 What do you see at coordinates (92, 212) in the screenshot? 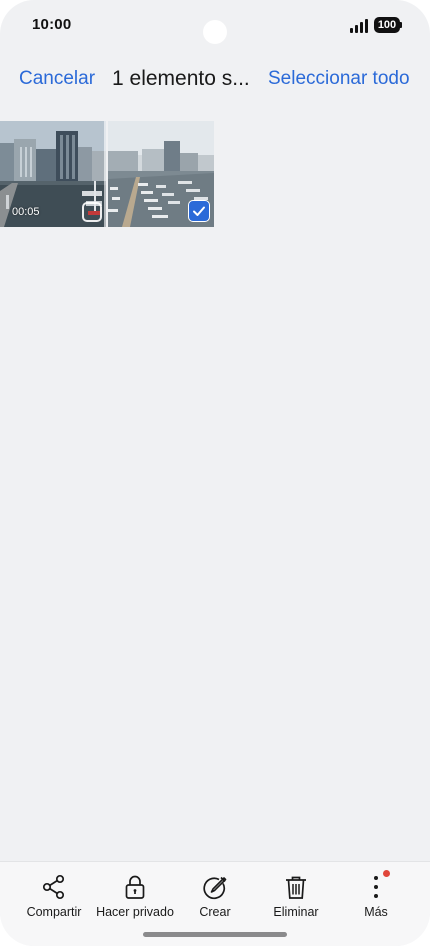
I see `selection-checkbox-unchecked` at bounding box center [92, 212].